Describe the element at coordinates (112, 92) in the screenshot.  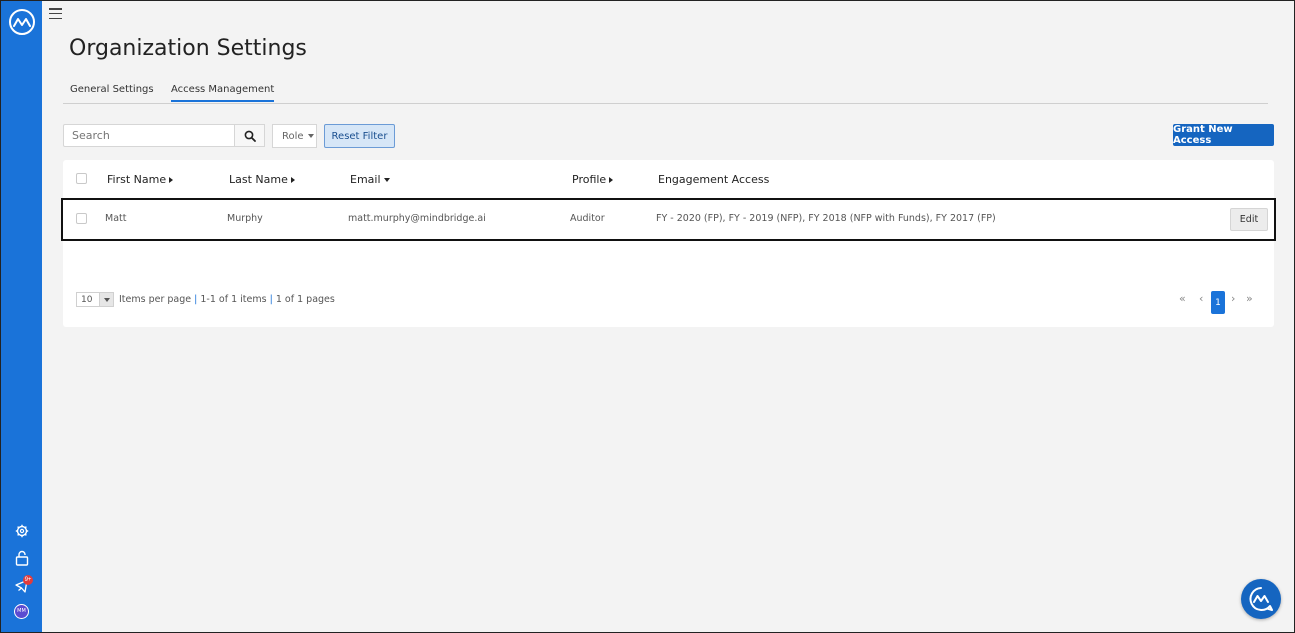
I see `tab-general-settings: General Settings` at that location.